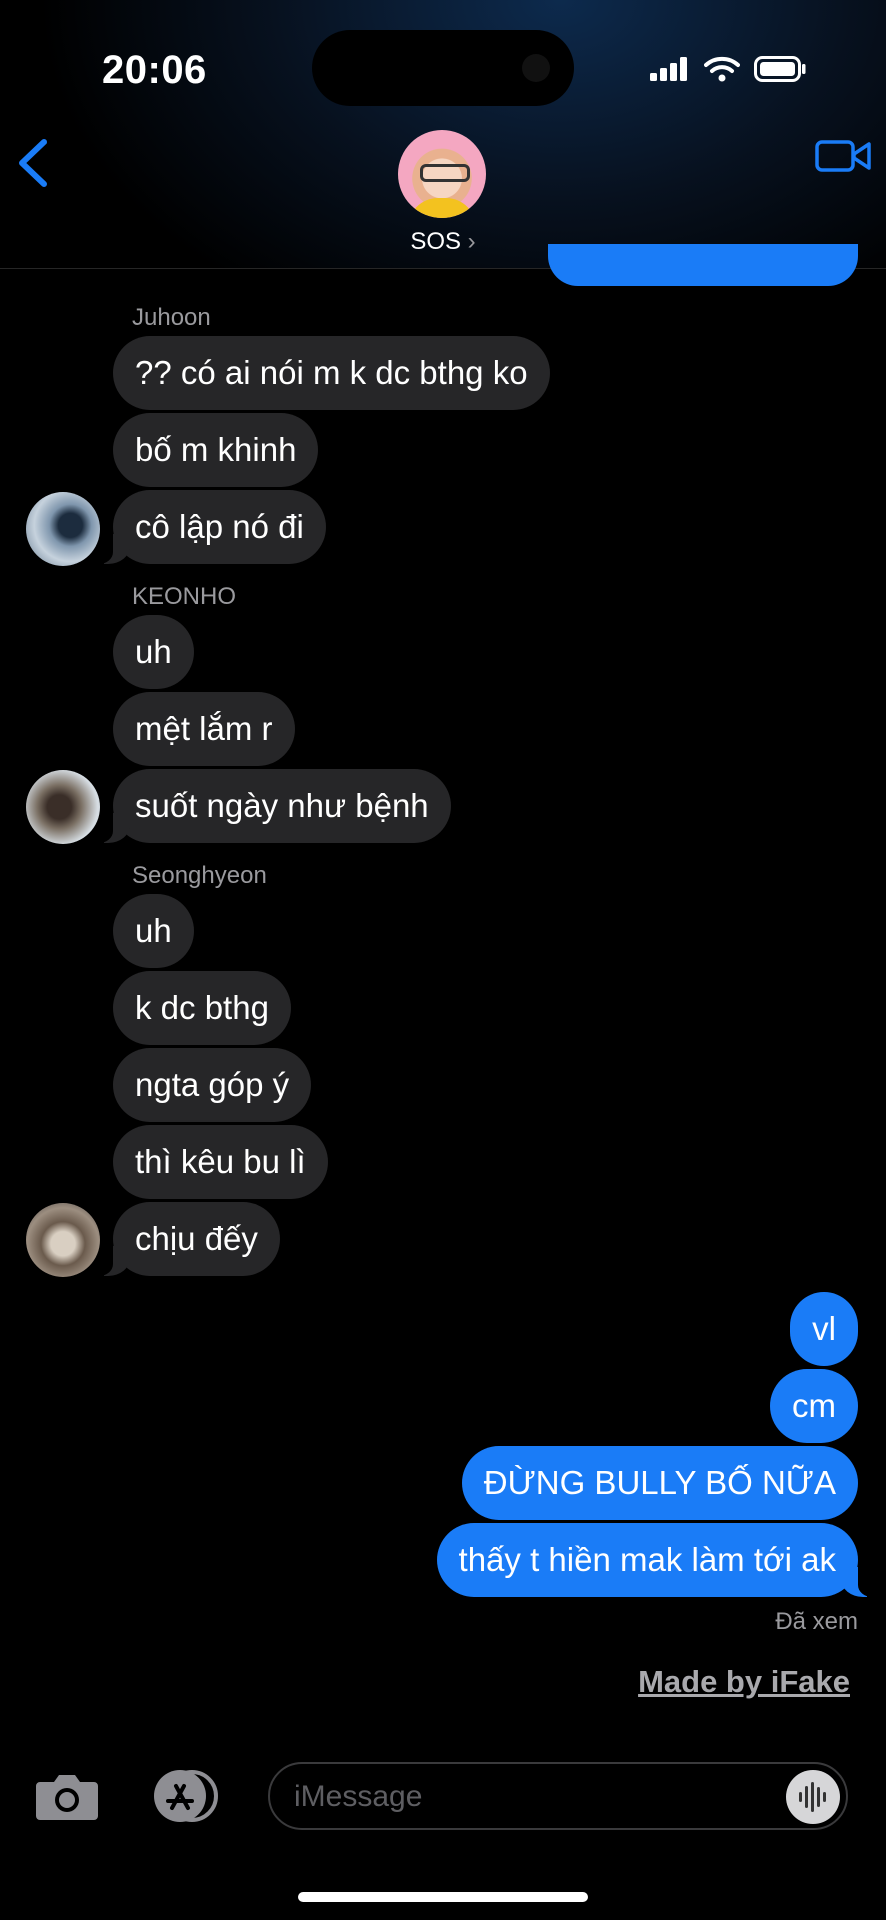  I want to click on imessage-input: iMessage, so click(558, 1796).